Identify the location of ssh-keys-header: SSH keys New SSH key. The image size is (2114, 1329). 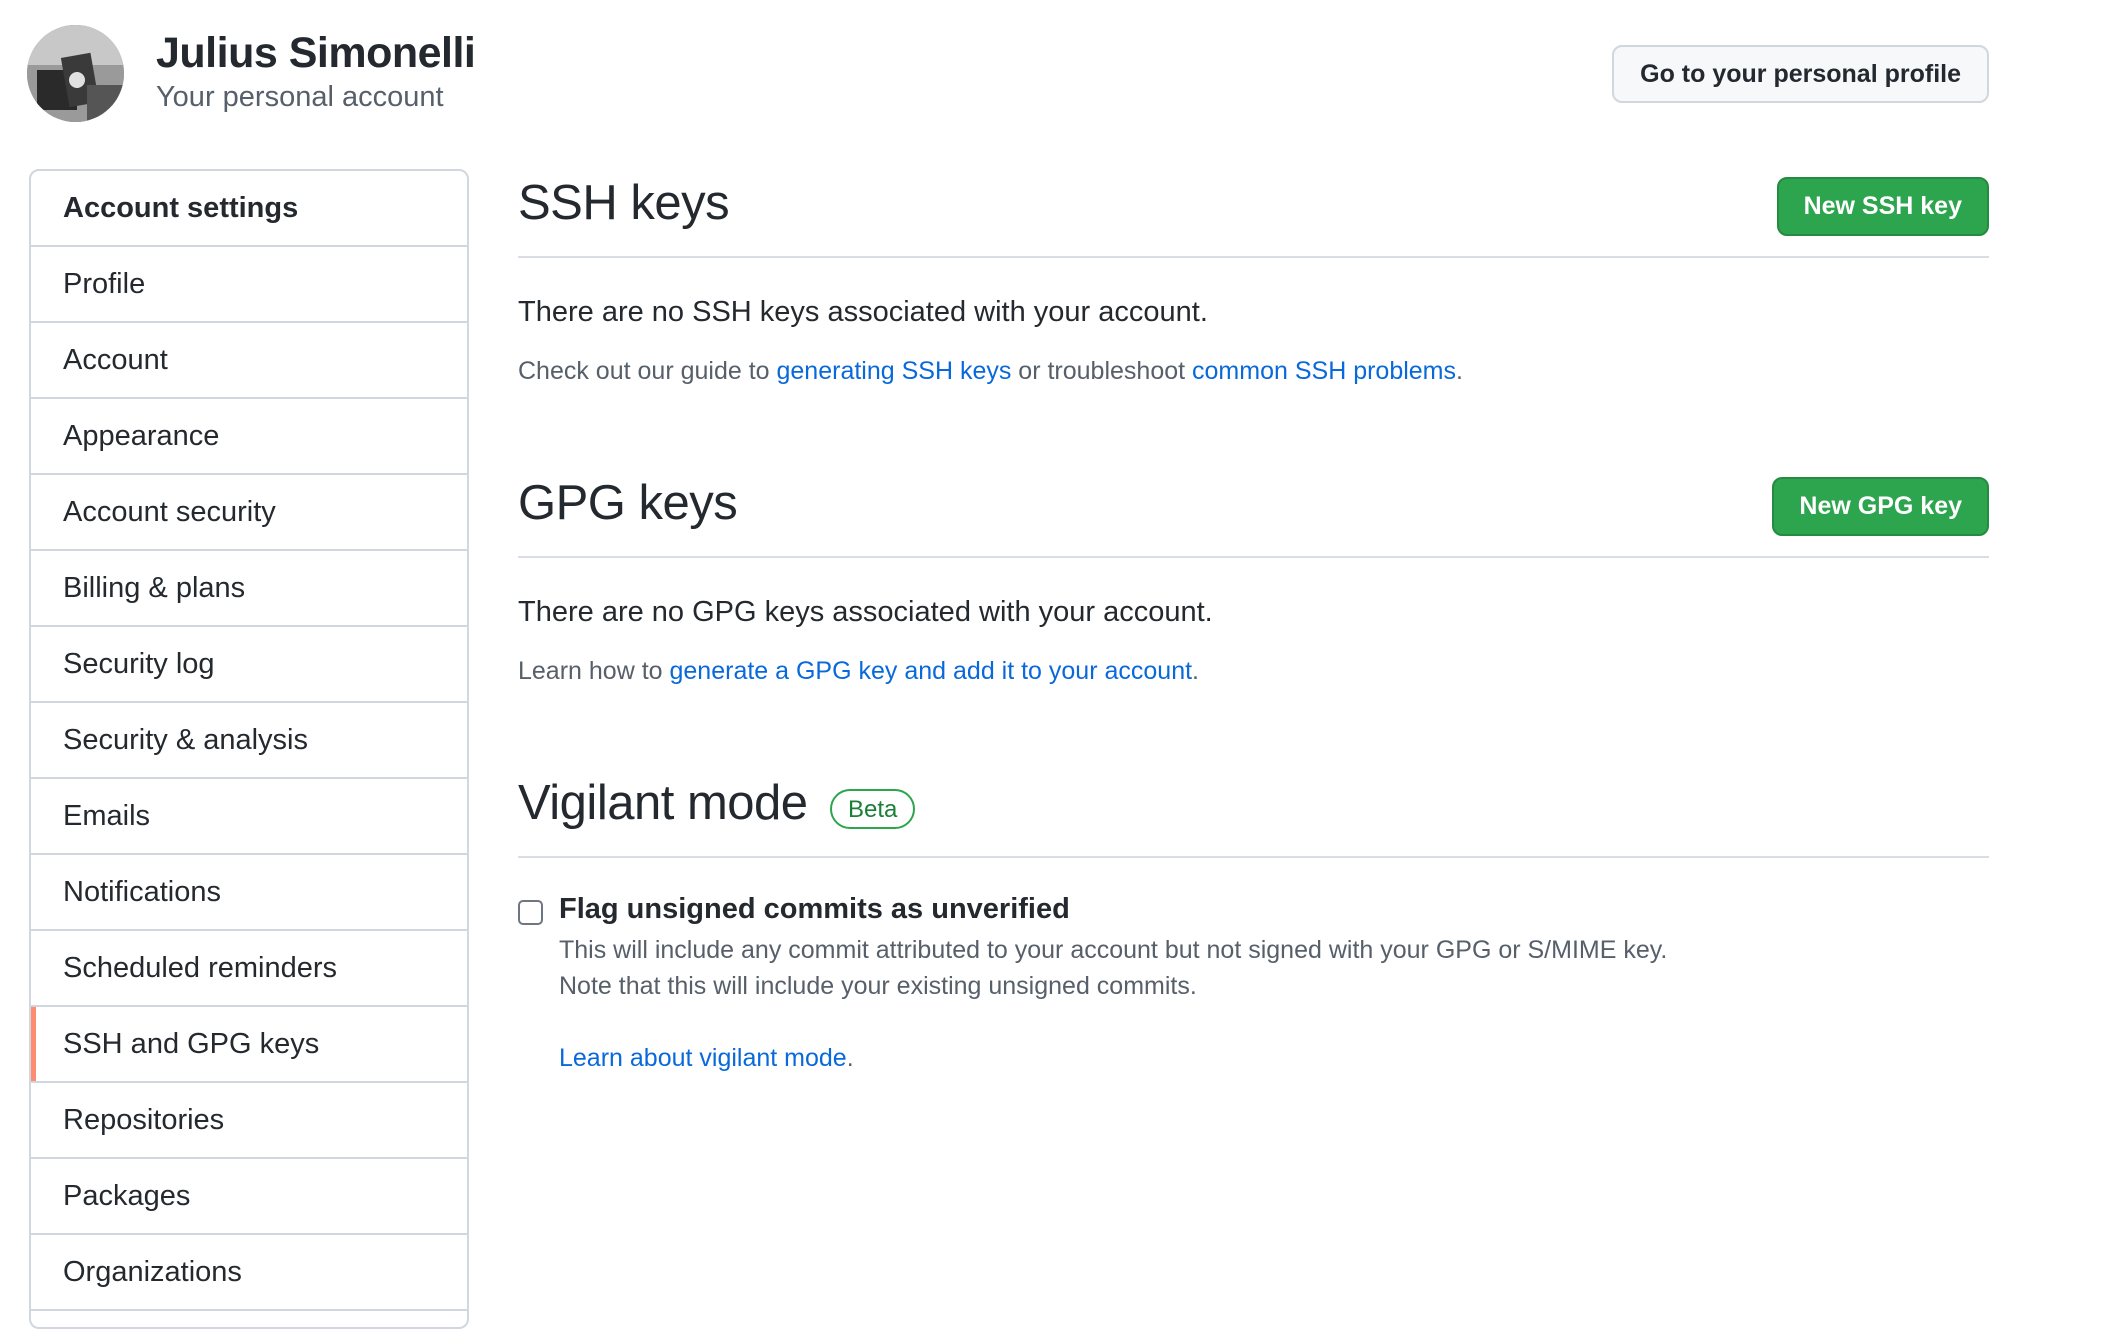
(1253, 213).